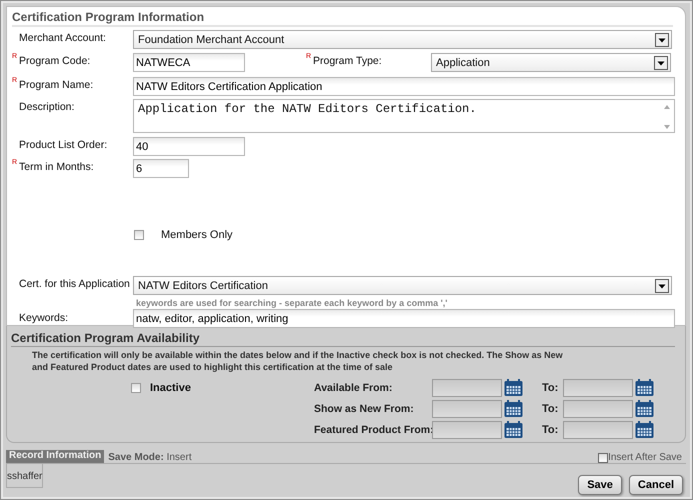 Image resolution: width=693 pixels, height=500 pixels. What do you see at coordinates (404, 86) in the screenshot?
I see `input-field: NATW Editors Certification Application` at bounding box center [404, 86].